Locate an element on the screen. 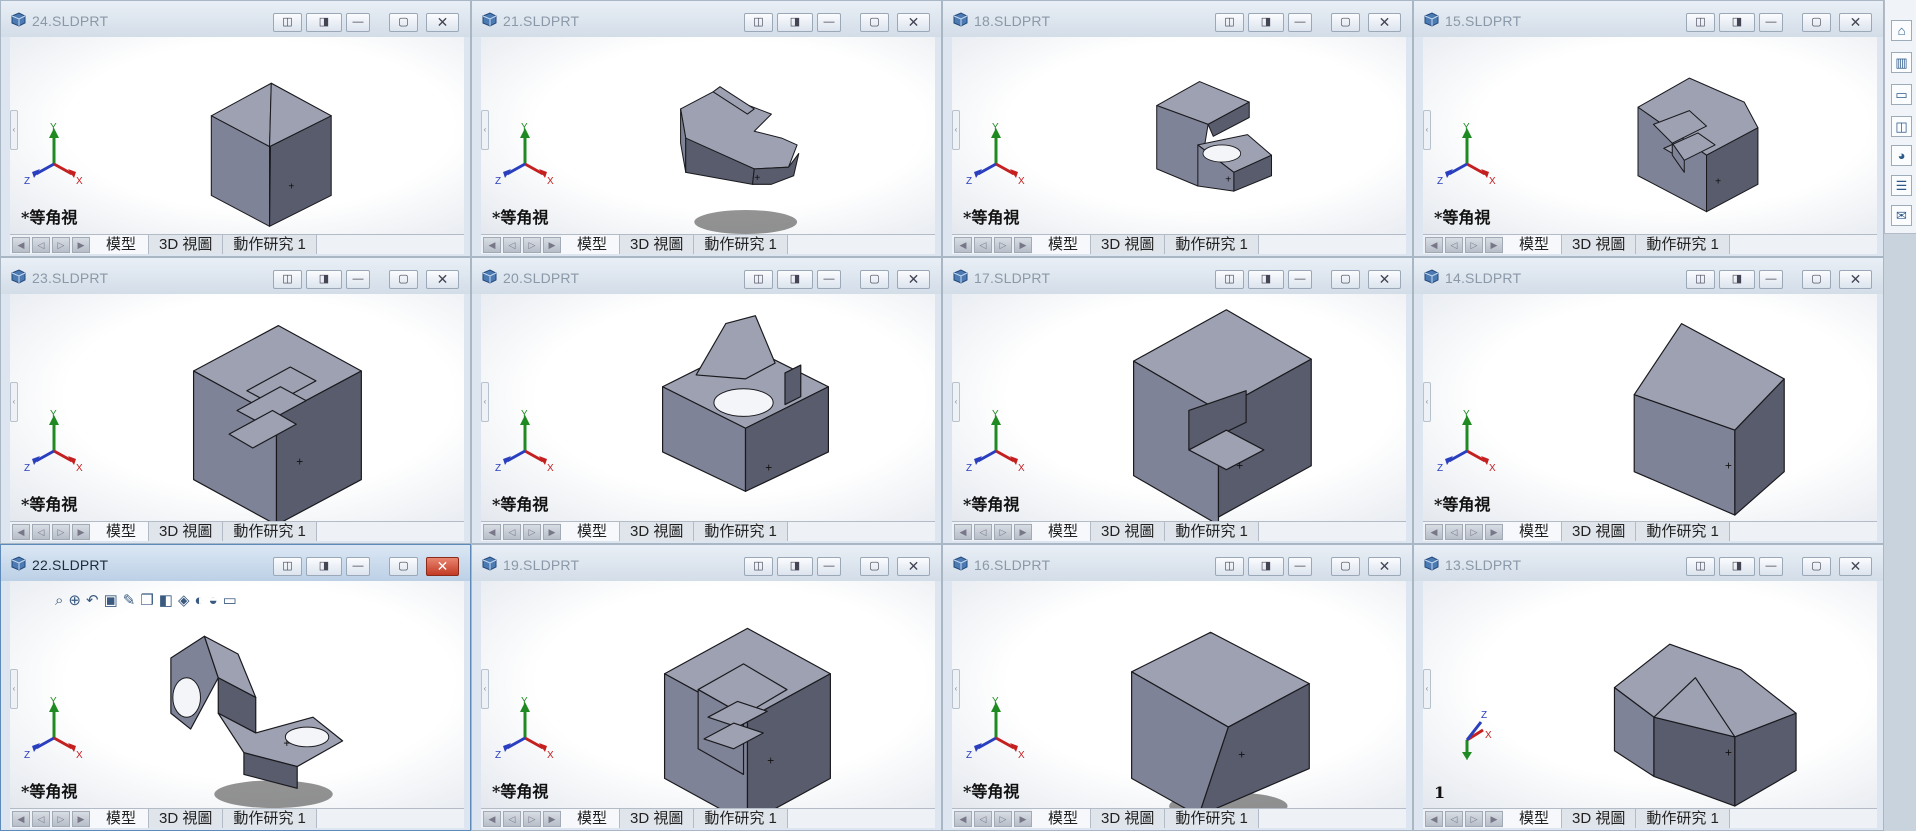 This screenshot has height=831, width=1916. zoom-area-icon: ⊕ is located at coordinates (74, 600).